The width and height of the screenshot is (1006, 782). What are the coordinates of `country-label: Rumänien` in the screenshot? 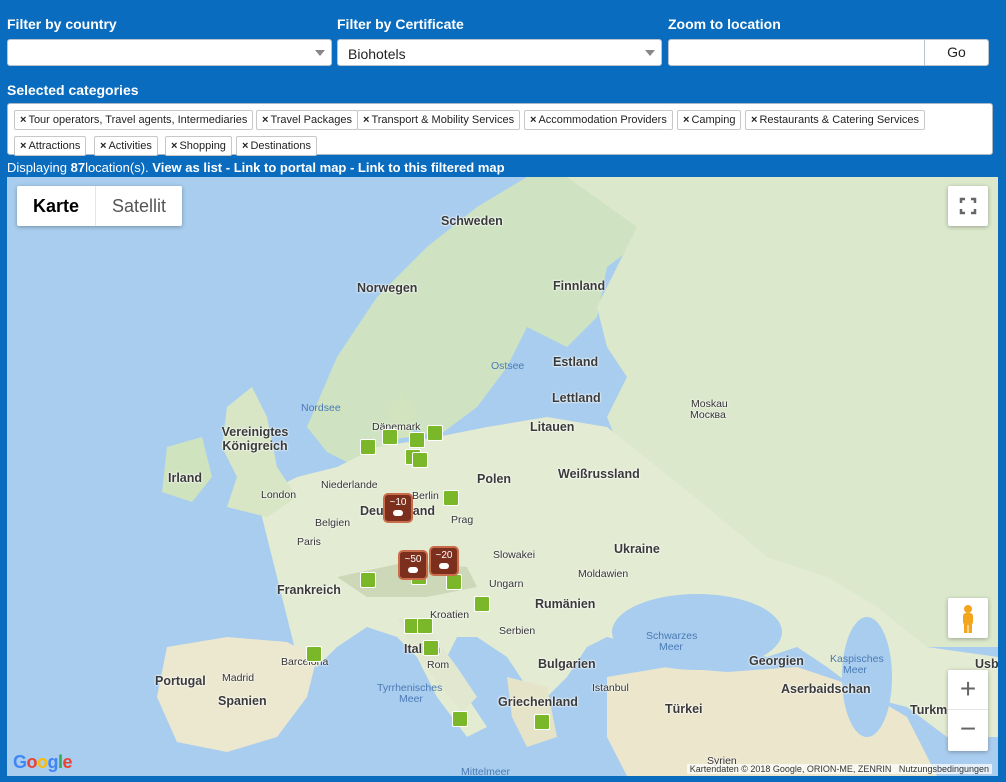 It's located at (565, 604).